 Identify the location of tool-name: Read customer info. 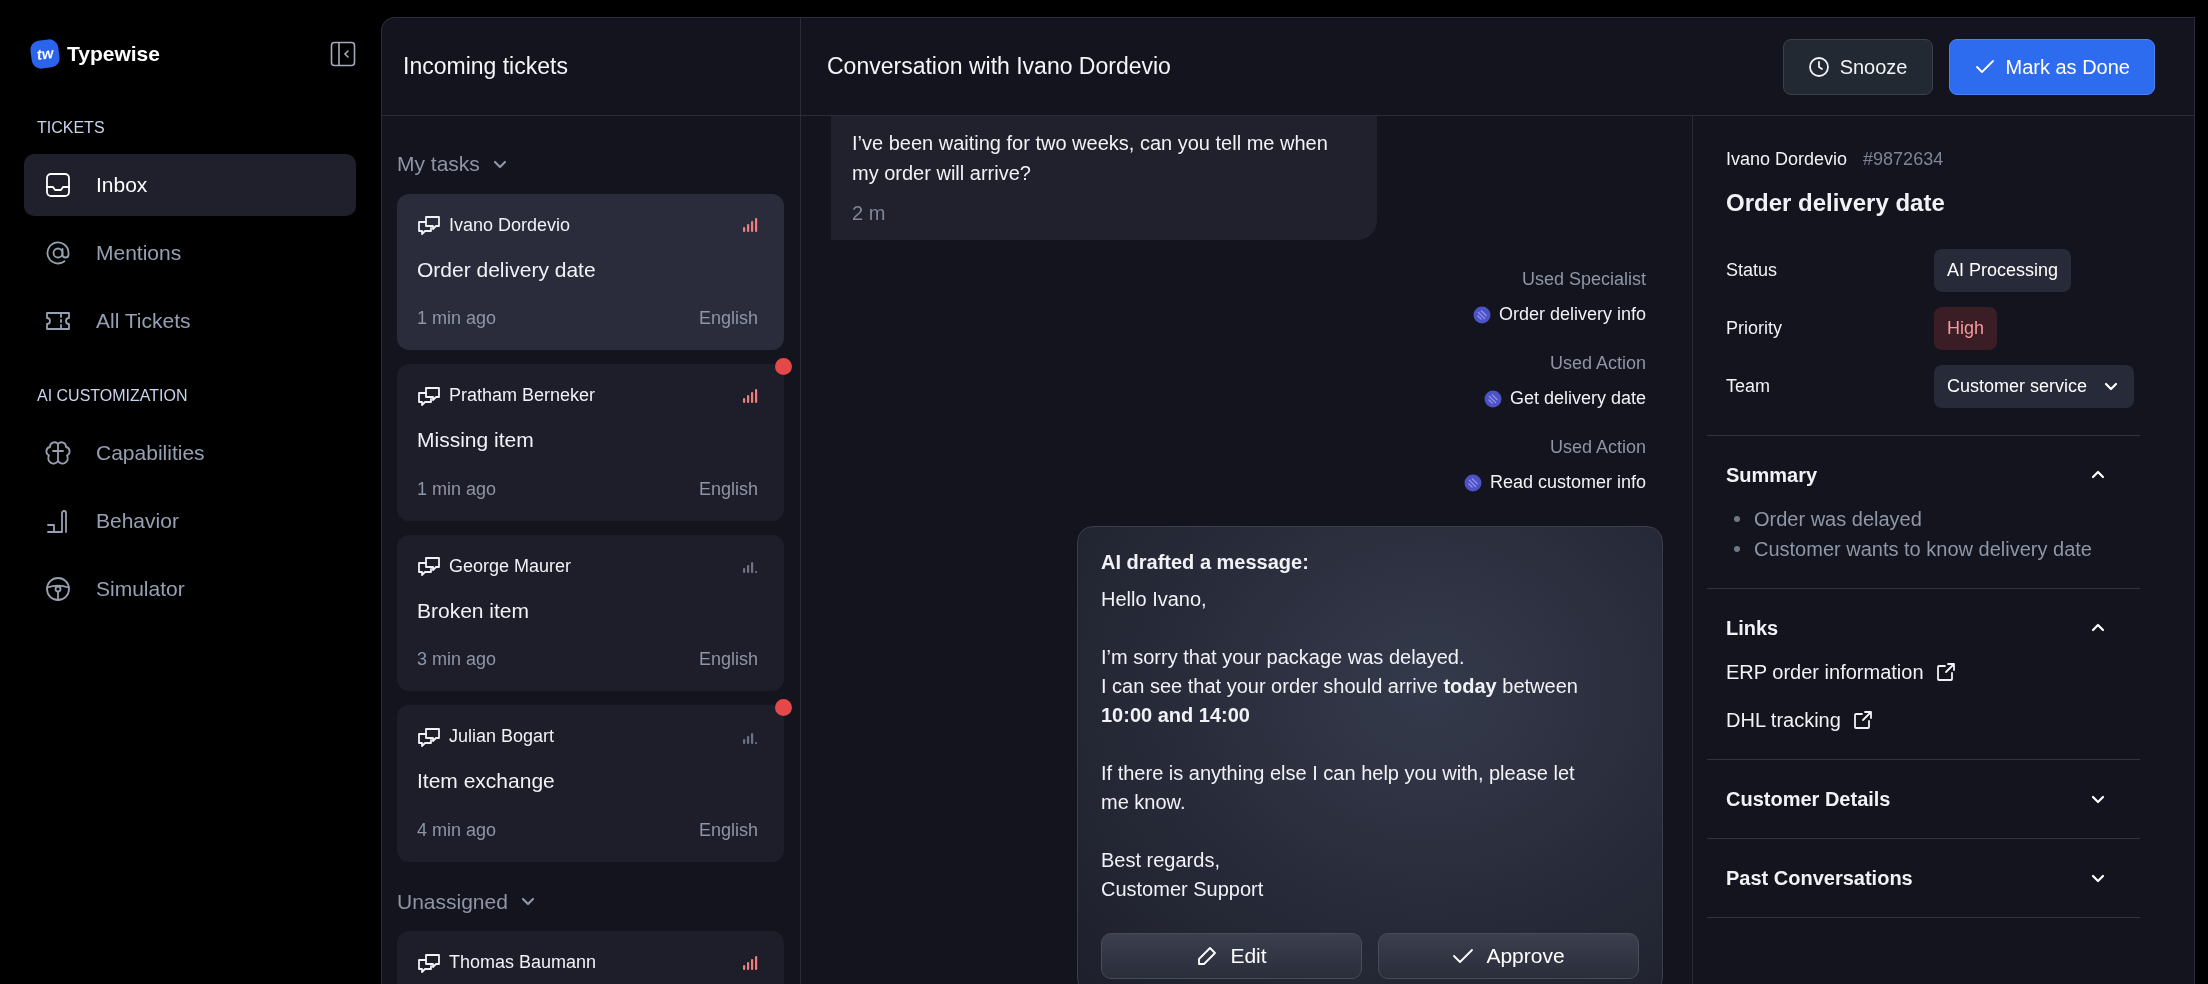
(1567, 482).